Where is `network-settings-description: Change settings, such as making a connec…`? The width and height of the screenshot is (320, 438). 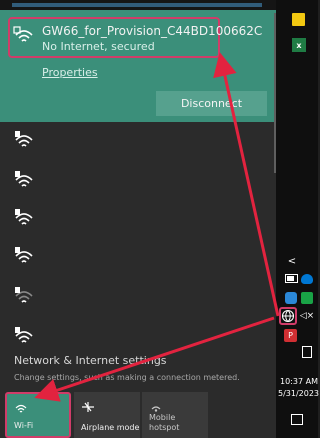
network-settings-description: Change settings, such as making a connec… is located at coordinates (127, 377).